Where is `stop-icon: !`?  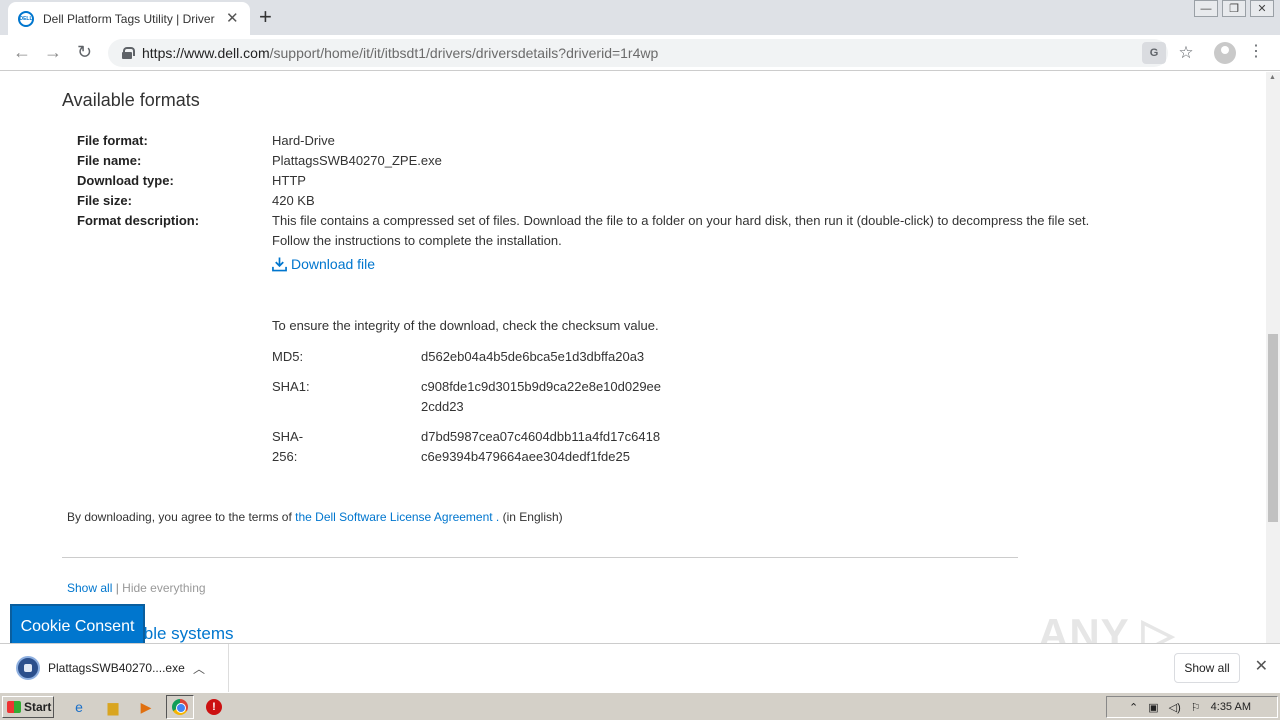 stop-icon: ! is located at coordinates (214, 707).